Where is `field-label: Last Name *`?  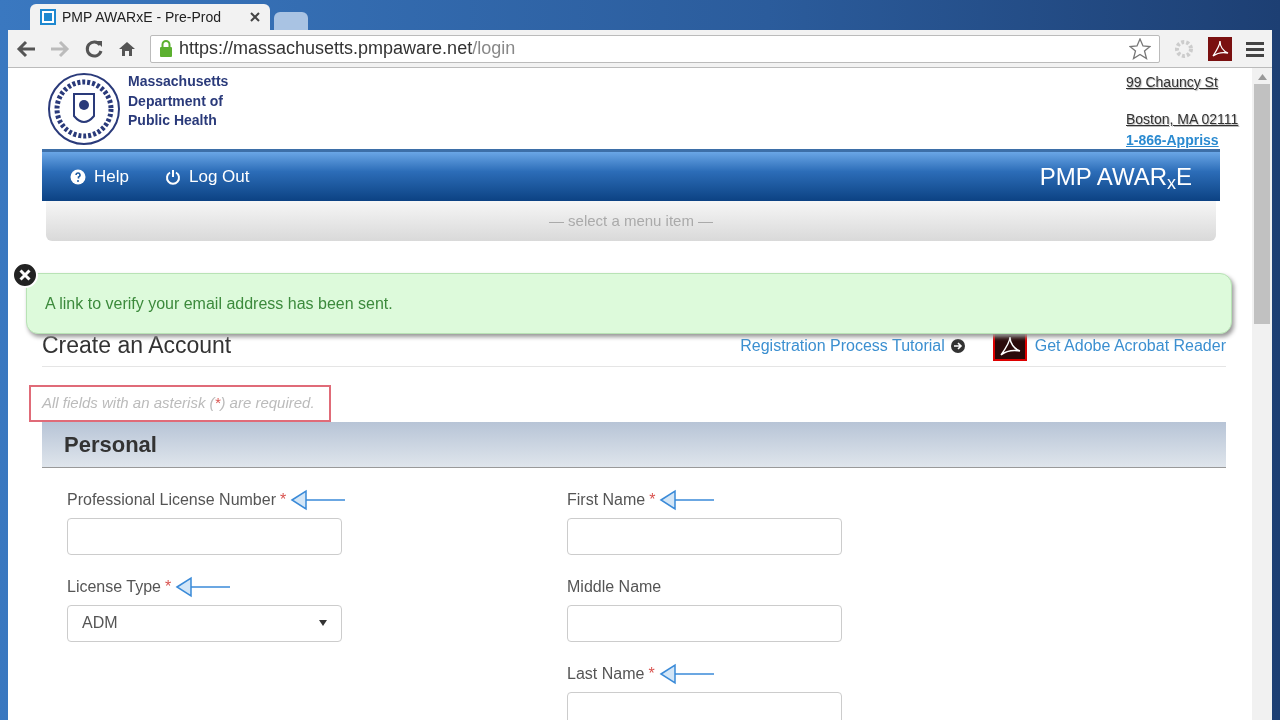
field-label: Last Name * is located at coordinates (611, 673).